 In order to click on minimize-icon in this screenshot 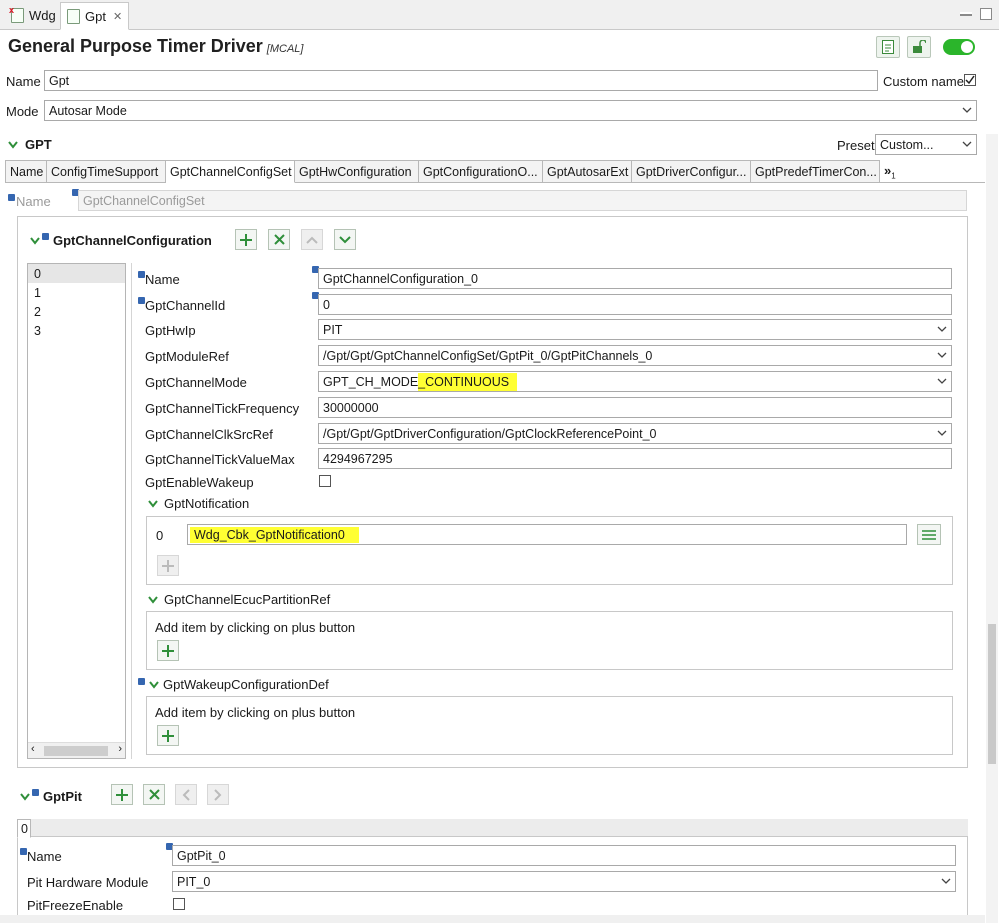, I will do `click(966, 14)`.